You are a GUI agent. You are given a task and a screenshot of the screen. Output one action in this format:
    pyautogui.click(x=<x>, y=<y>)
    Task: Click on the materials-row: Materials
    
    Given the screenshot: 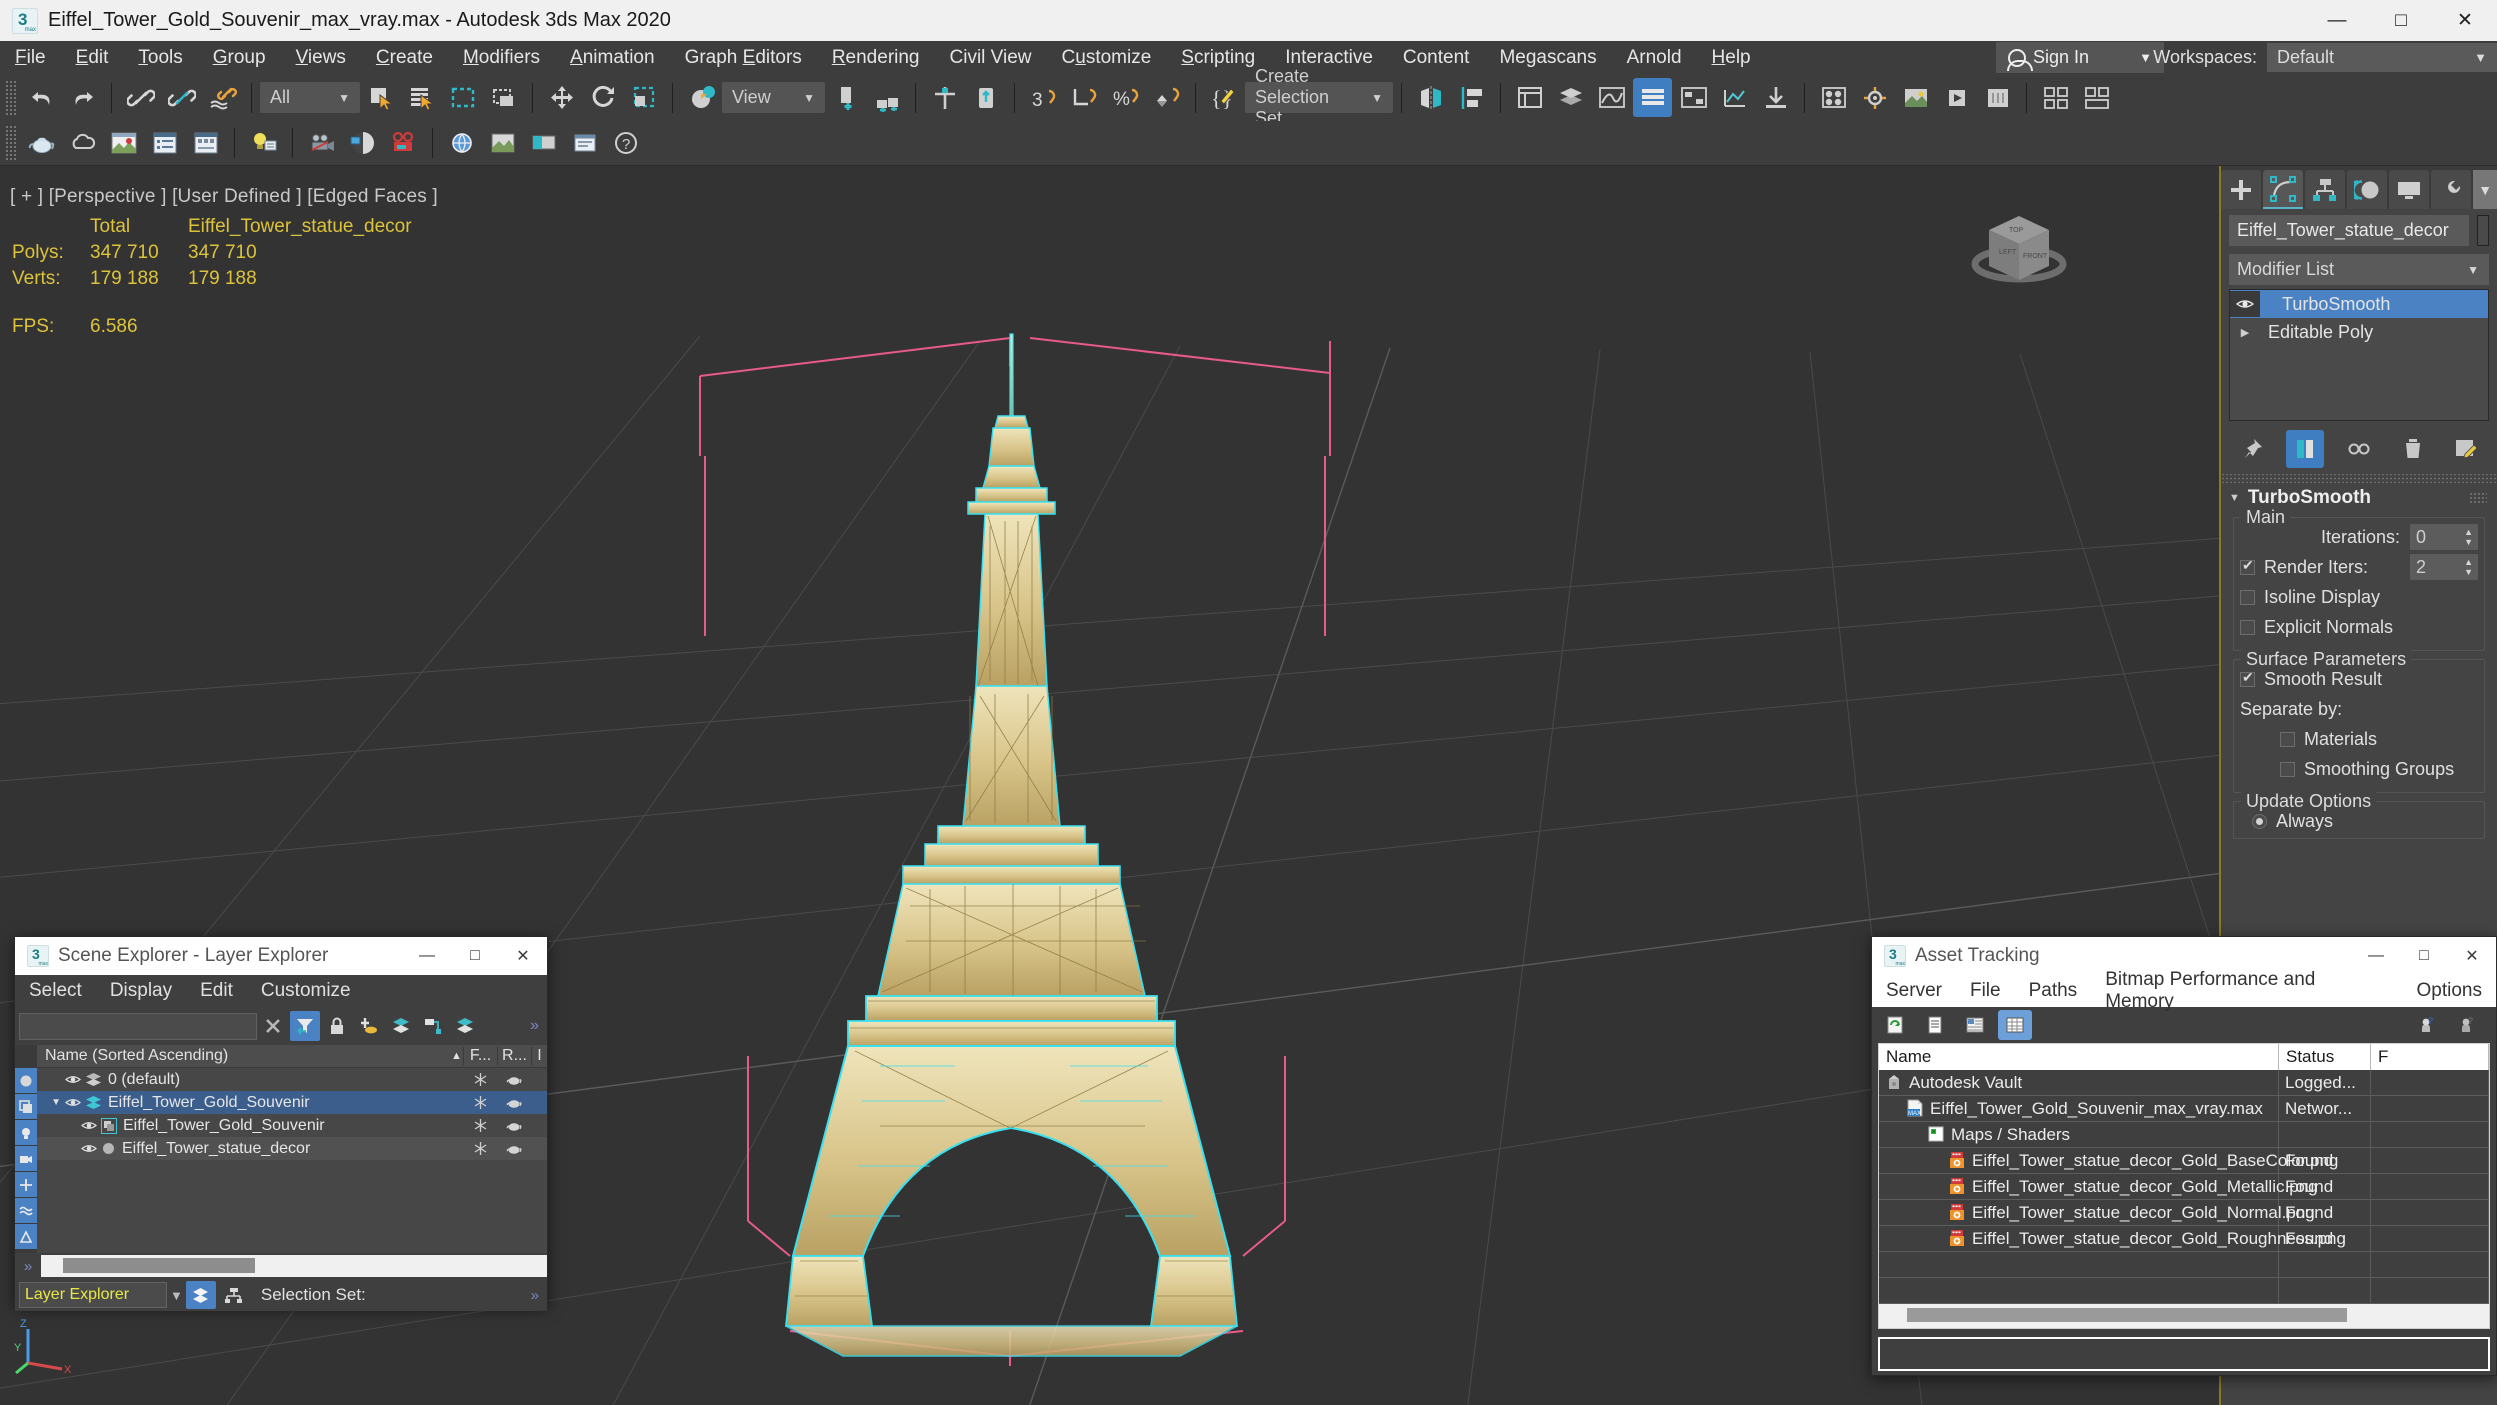 What is the action you would take?
    pyautogui.click(x=2359, y=739)
    